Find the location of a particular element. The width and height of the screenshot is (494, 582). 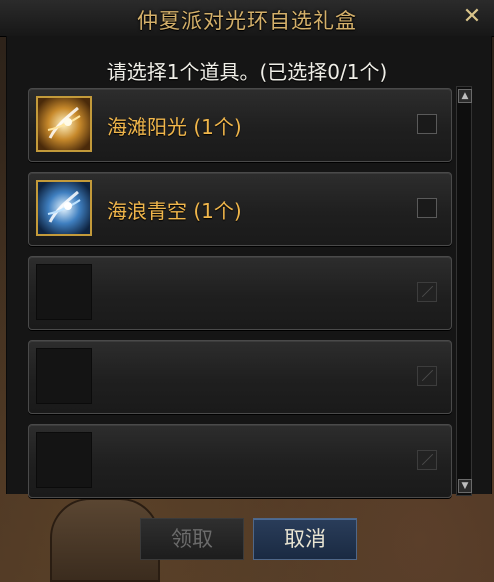

item-slot-1: 海滩阳光 (1个) is located at coordinates (240, 125).